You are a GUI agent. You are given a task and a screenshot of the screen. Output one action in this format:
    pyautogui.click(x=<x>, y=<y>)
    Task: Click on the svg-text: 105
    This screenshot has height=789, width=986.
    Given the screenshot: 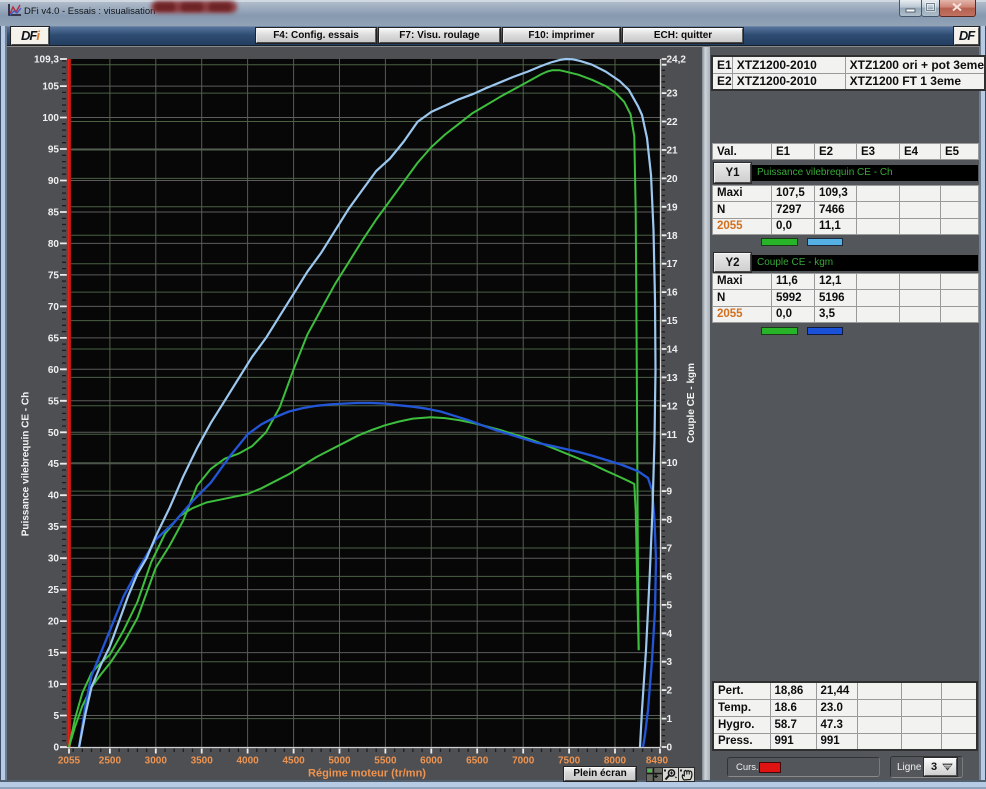 What is the action you would take?
    pyautogui.click(x=50, y=87)
    